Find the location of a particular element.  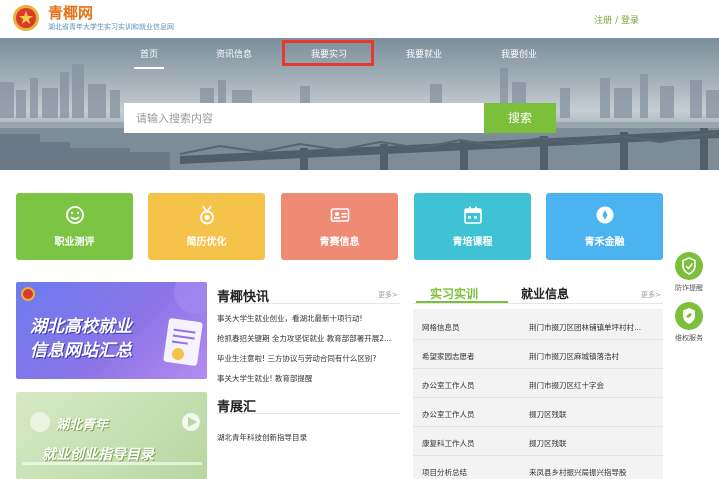

auth-links: 注册 / 登录 is located at coordinates (616, 19).